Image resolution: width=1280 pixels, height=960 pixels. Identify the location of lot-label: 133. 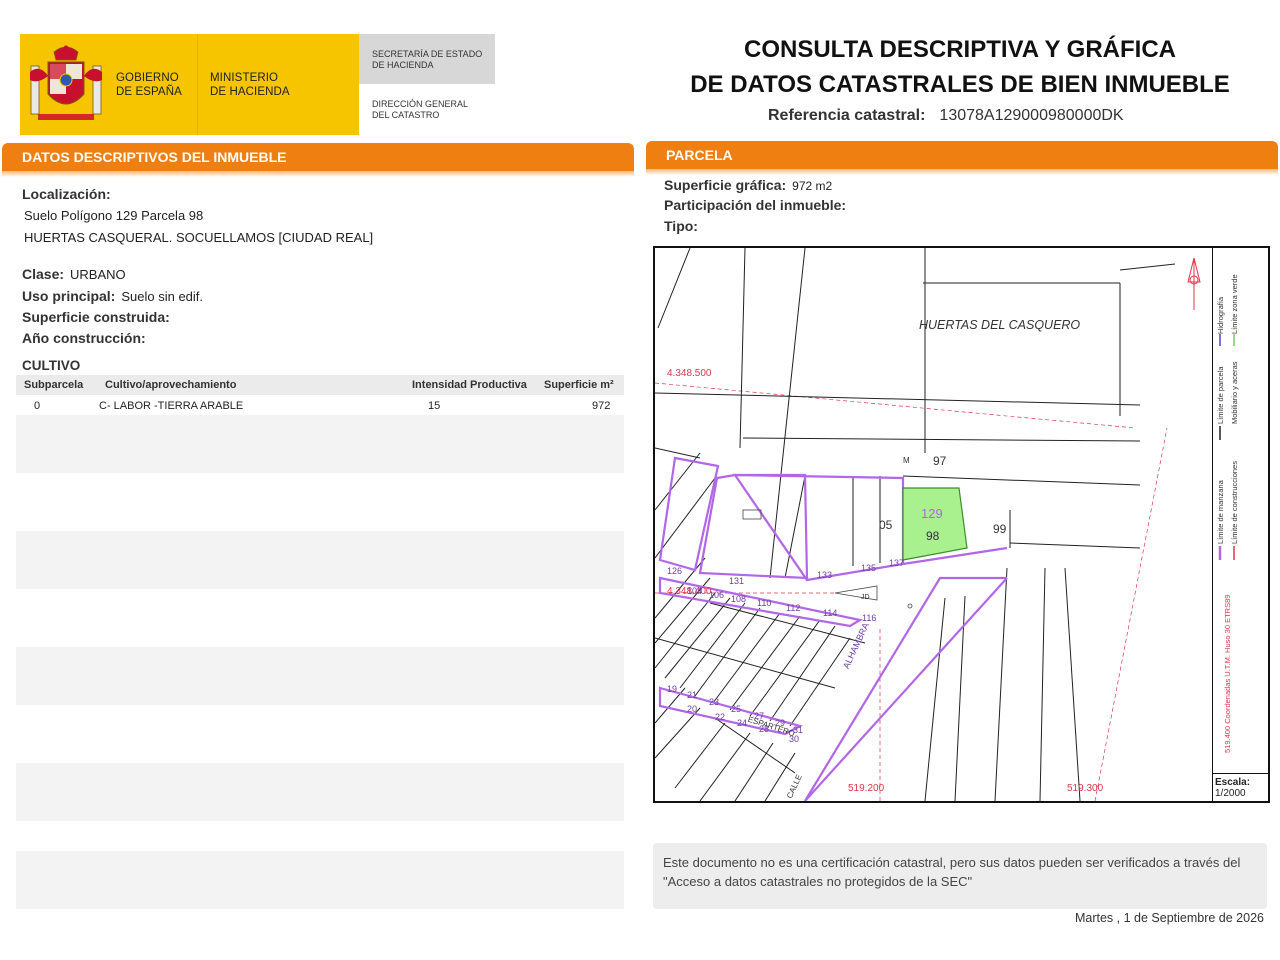
(825, 575).